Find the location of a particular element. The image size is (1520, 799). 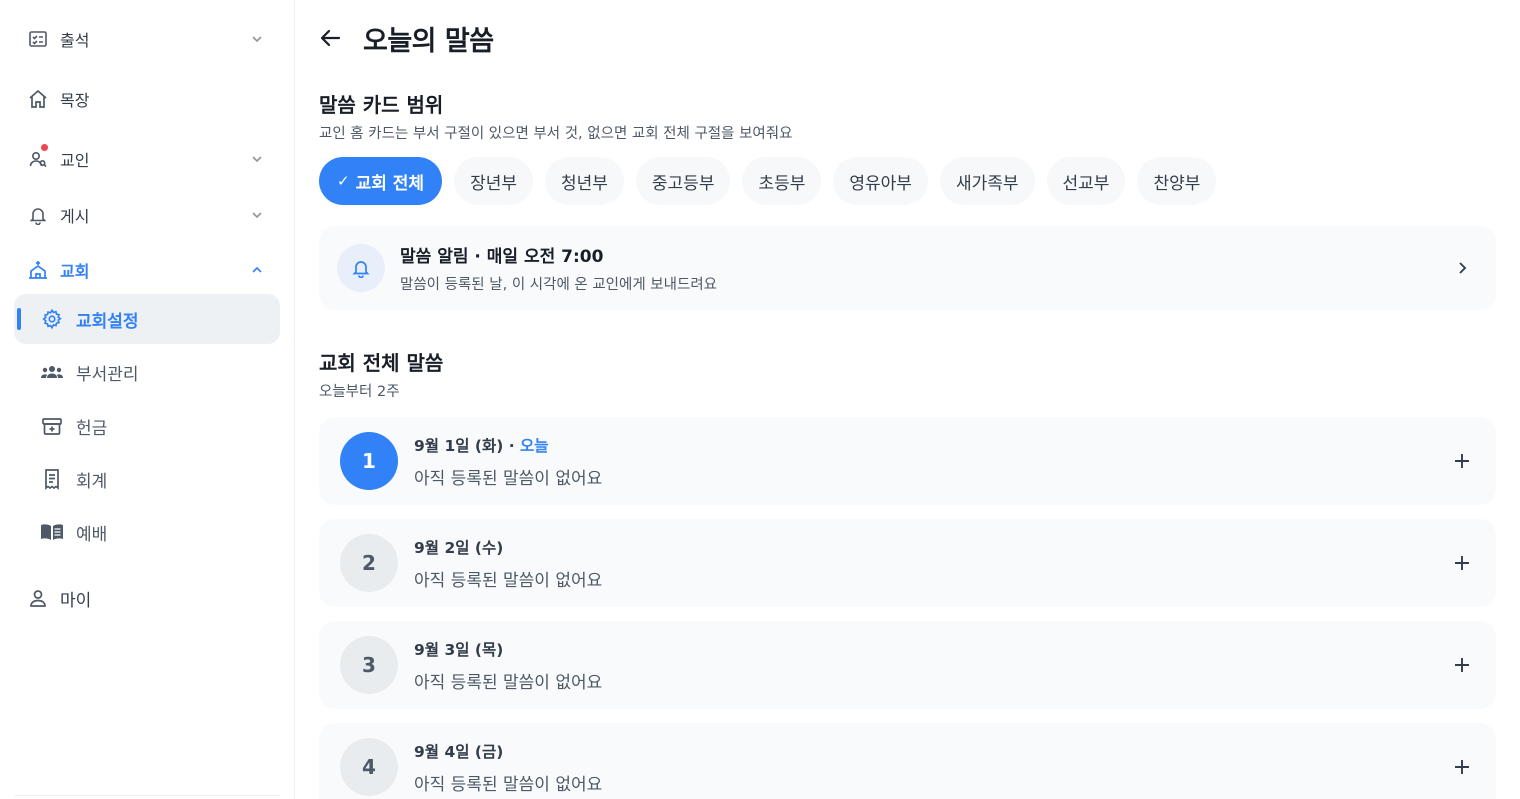

chevron-up-icon is located at coordinates (257, 269).